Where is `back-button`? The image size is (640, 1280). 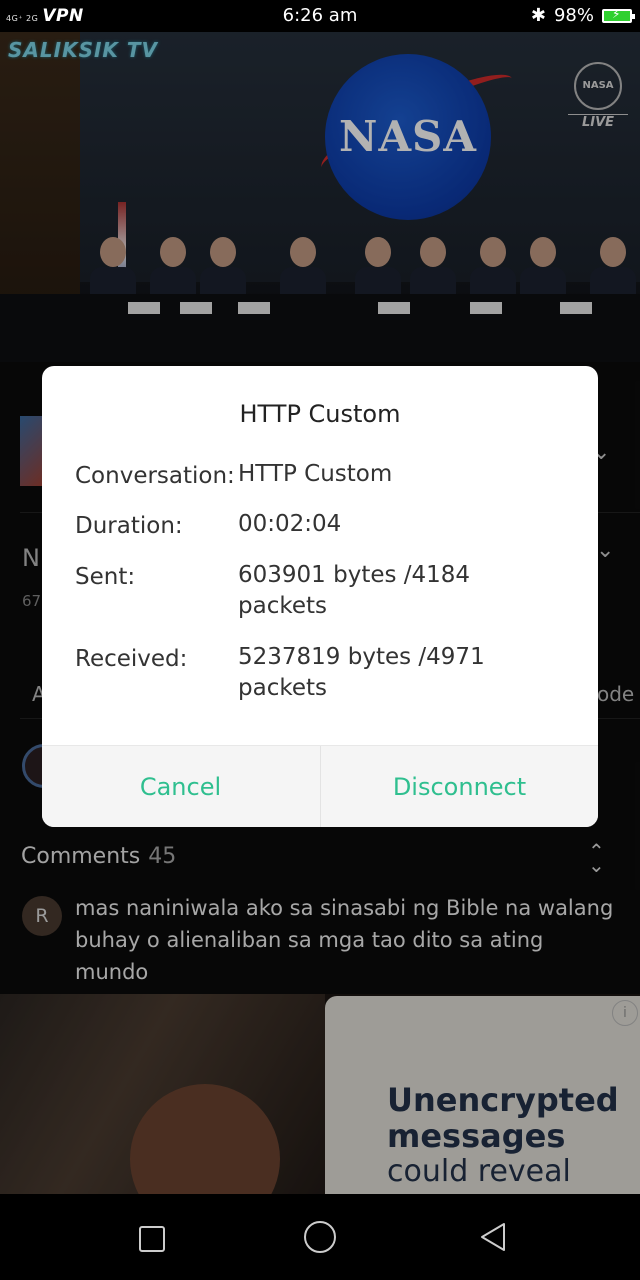 back-button is located at coordinates (493, 1237).